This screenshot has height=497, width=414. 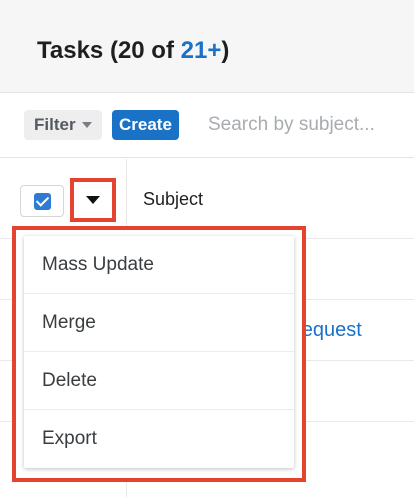 I want to click on select-all-checkbox, so click(x=42, y=201).